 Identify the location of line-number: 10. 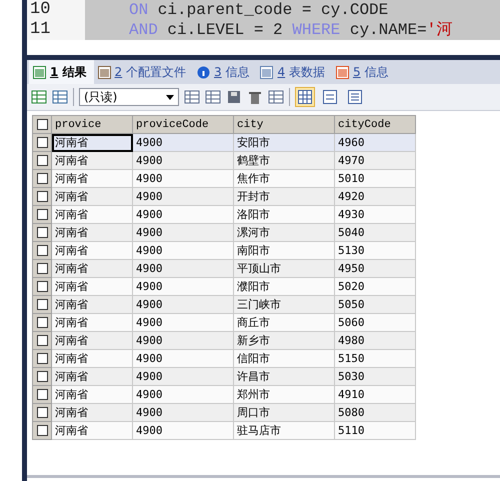
(56, 10).